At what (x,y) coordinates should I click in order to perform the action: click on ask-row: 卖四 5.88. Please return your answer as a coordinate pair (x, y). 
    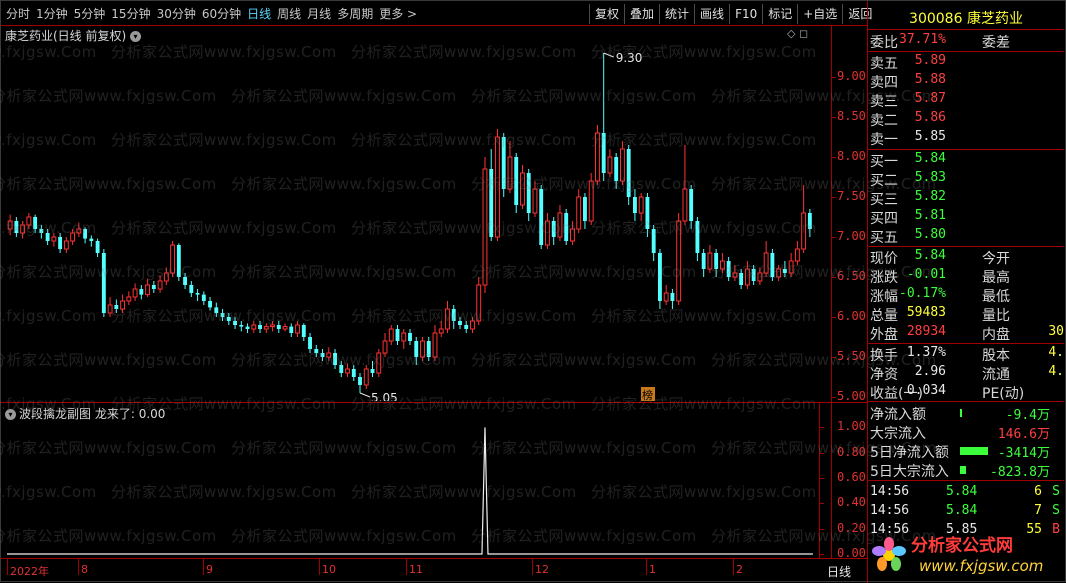
    Looking at the image, I should click on (966, 81).